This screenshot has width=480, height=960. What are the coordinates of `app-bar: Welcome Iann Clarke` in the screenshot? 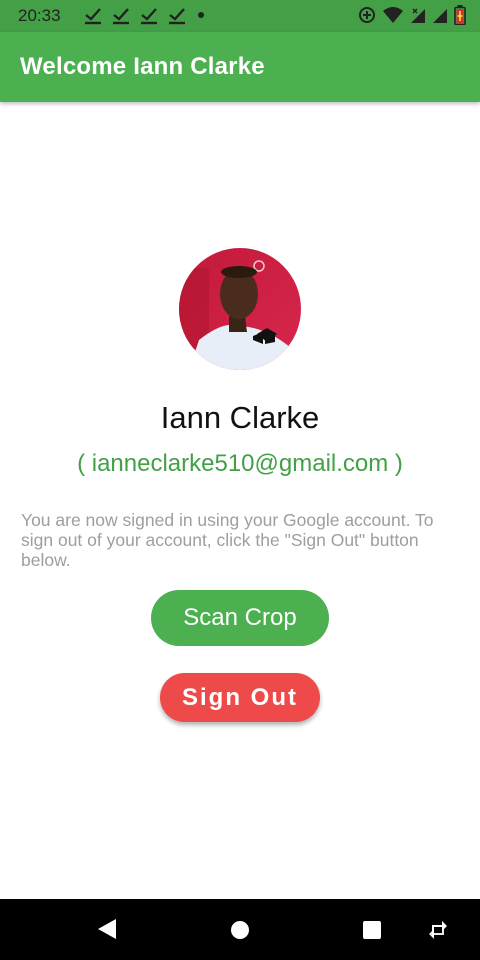 It's located at (240, 67).